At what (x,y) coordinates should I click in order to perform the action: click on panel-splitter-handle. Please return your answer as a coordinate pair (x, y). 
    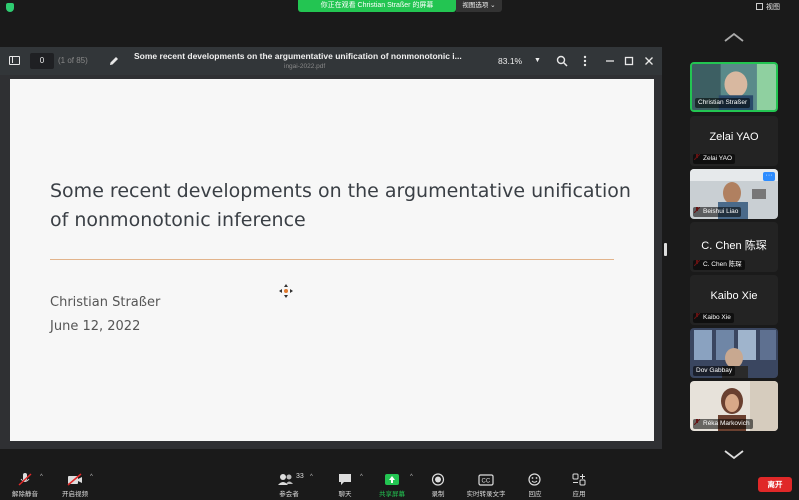
    Looking at the image, I should click on (665, 249).